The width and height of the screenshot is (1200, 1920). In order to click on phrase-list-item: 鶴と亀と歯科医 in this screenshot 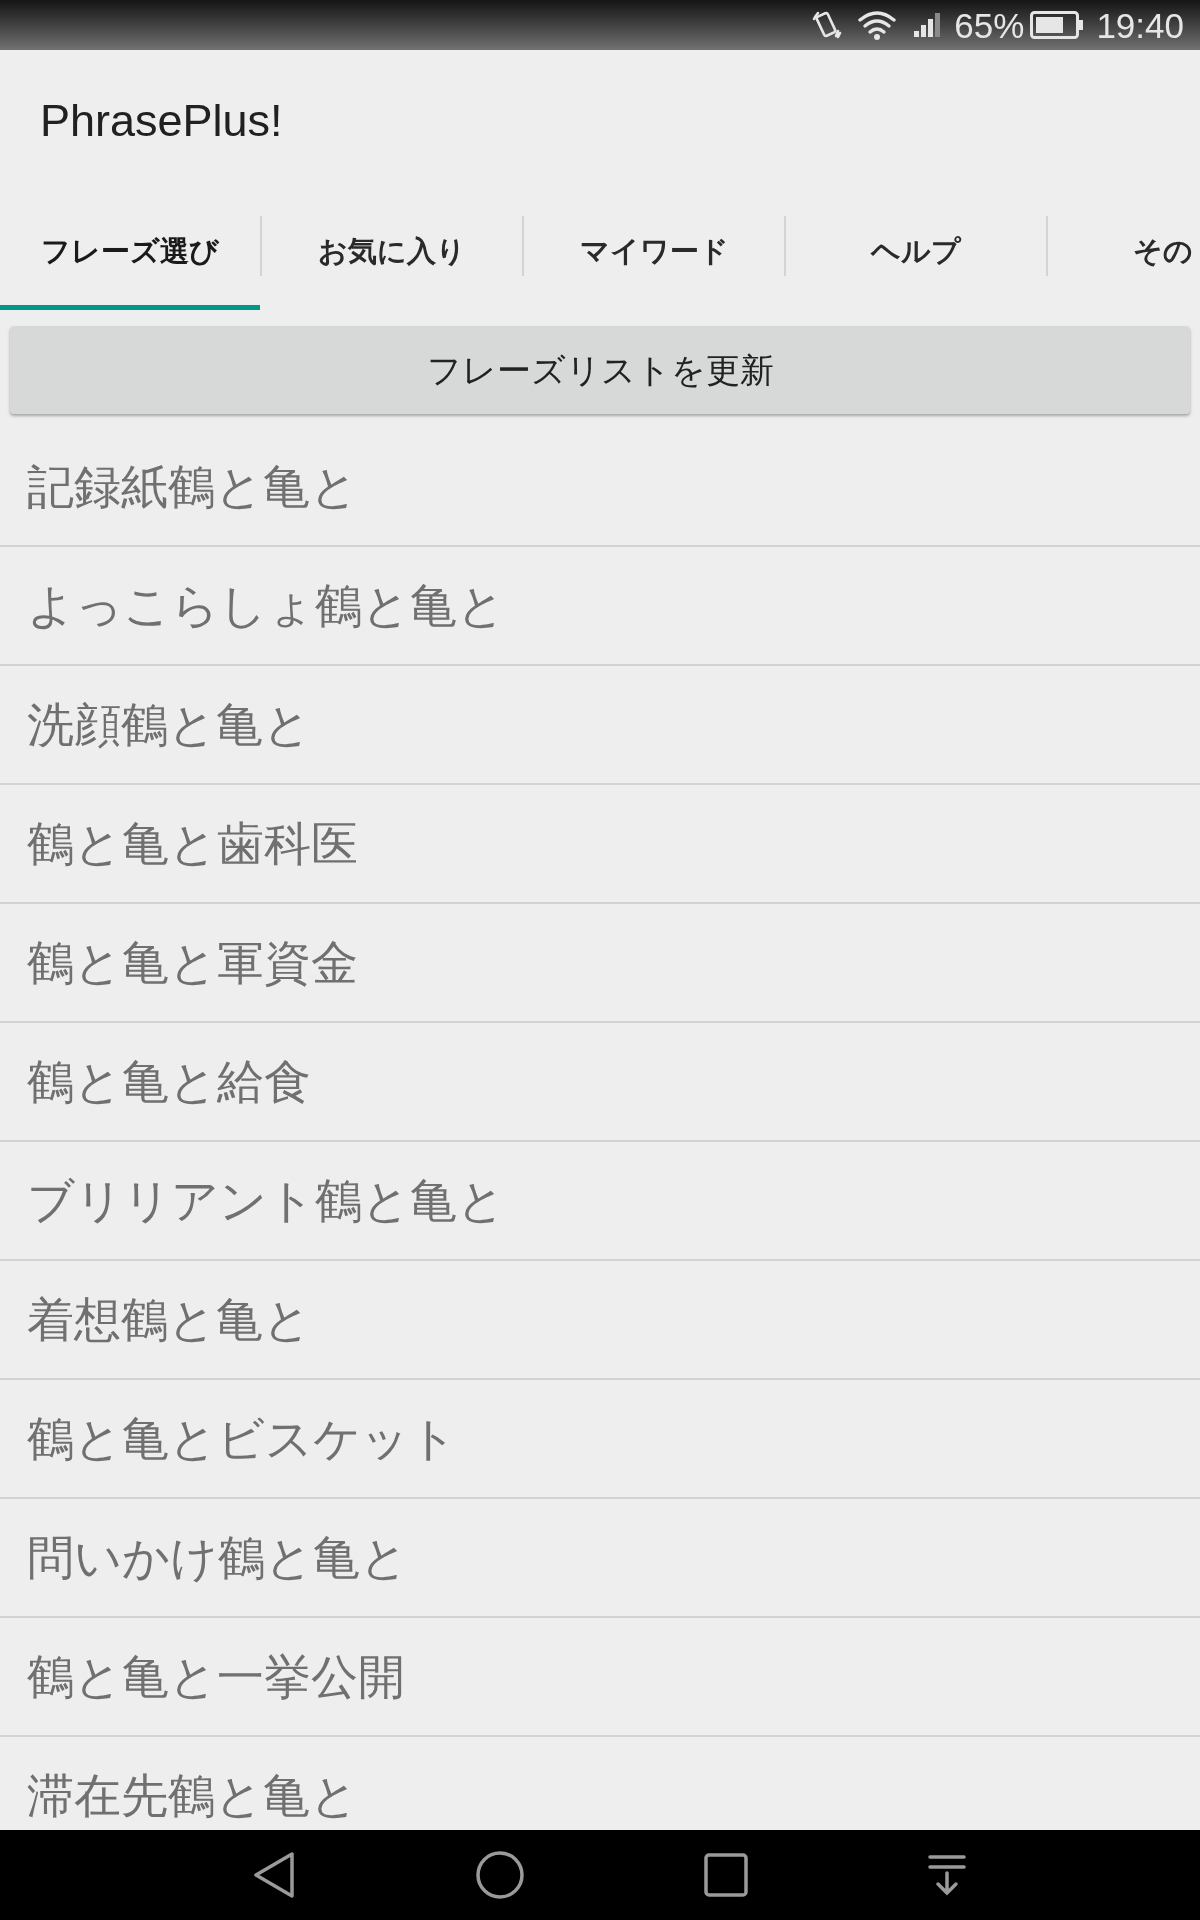, I will do `click(600, 844)`.